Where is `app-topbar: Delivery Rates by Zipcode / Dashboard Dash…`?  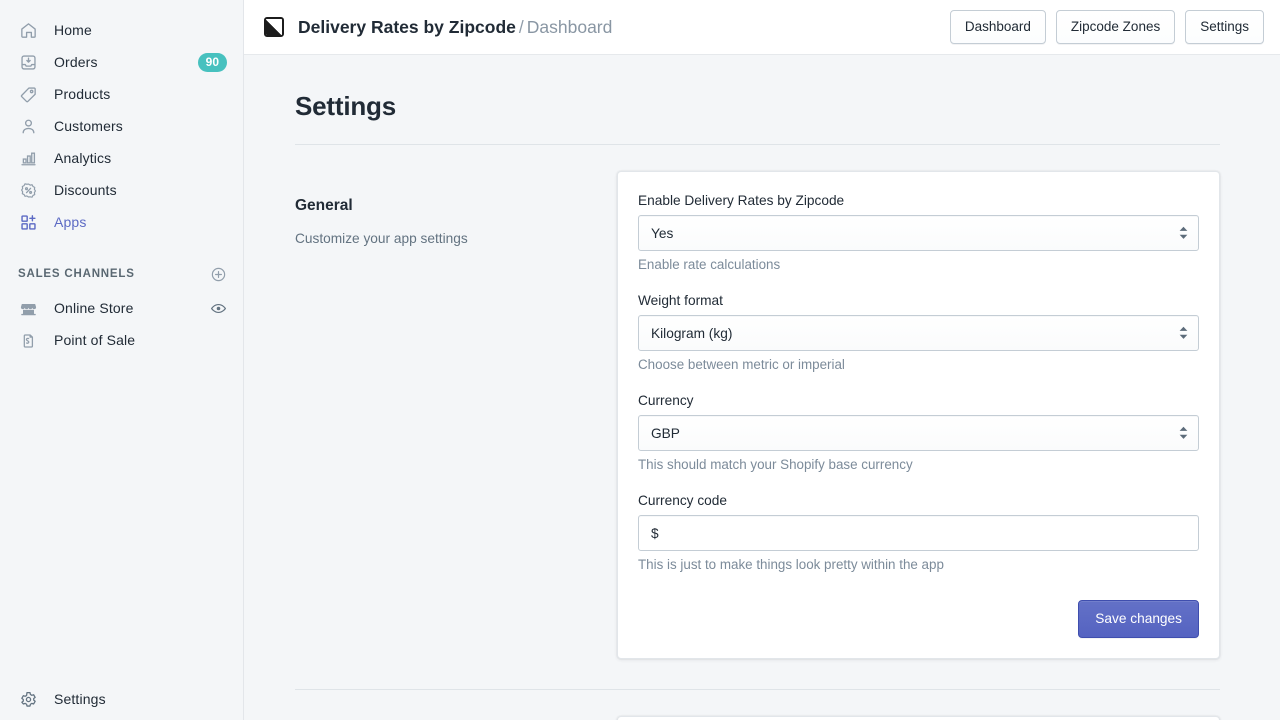 app-topbar: Delivery Rates by Zipcode / Dashboard Dash… is located at coordinates (762, 27).